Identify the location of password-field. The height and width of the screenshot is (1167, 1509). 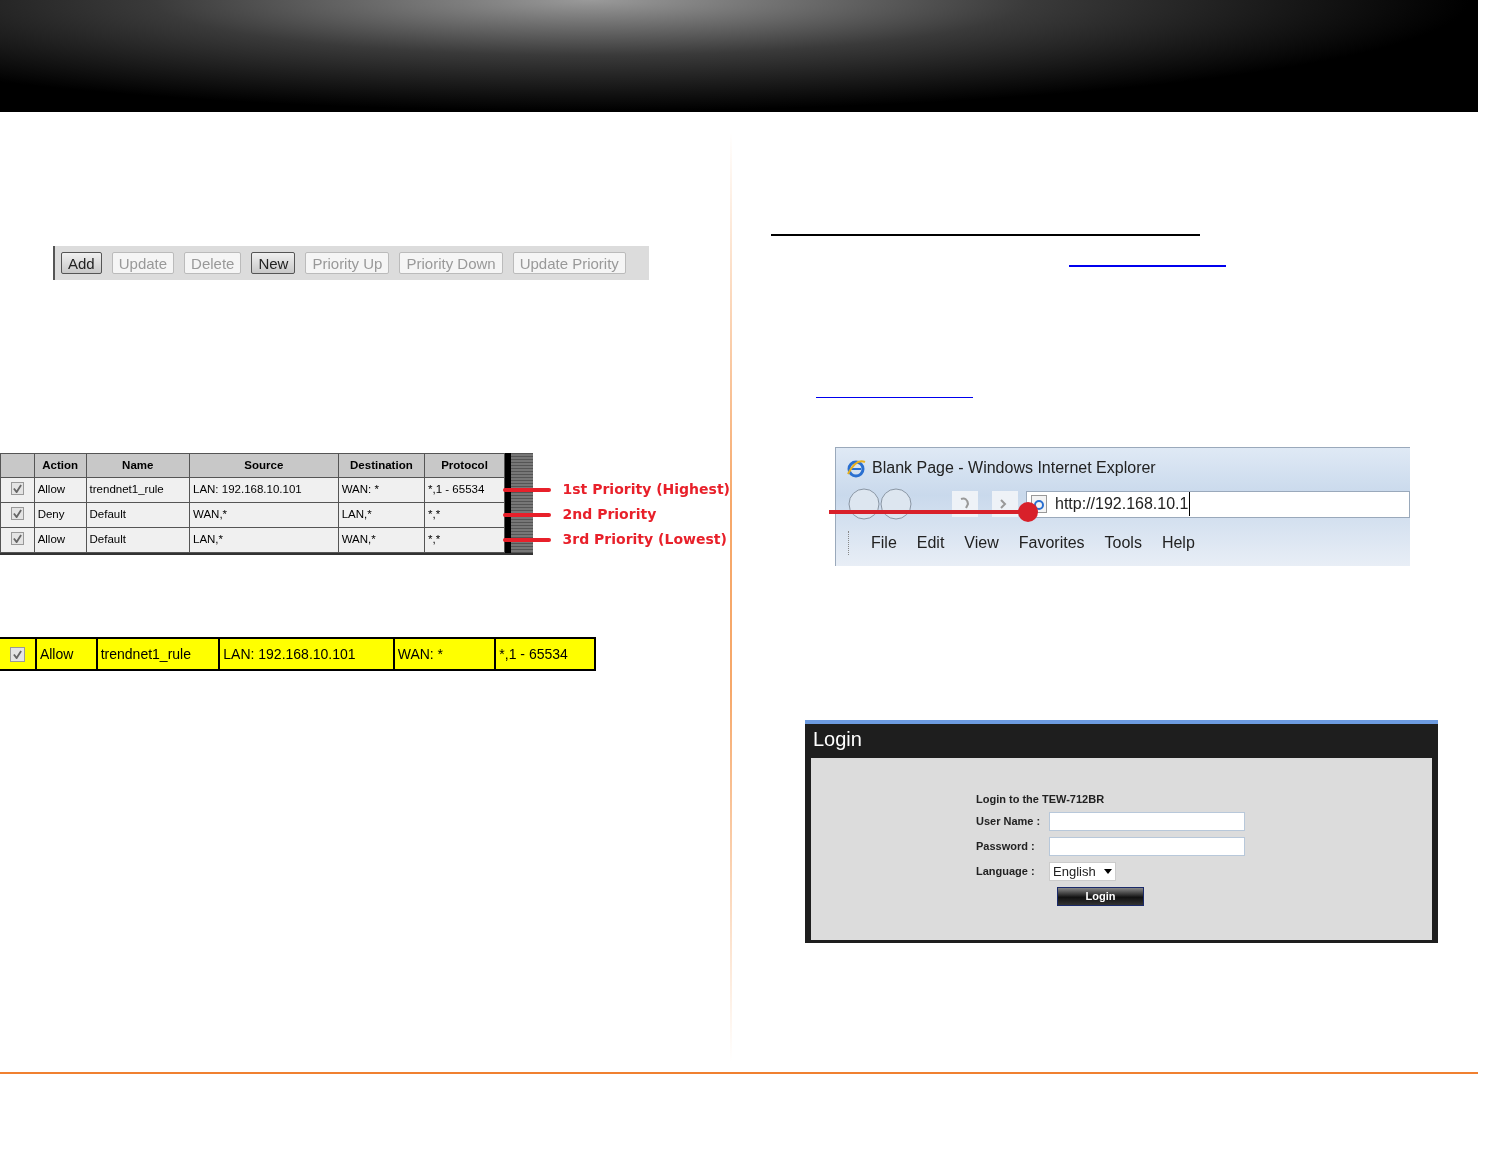
(1147, 846).